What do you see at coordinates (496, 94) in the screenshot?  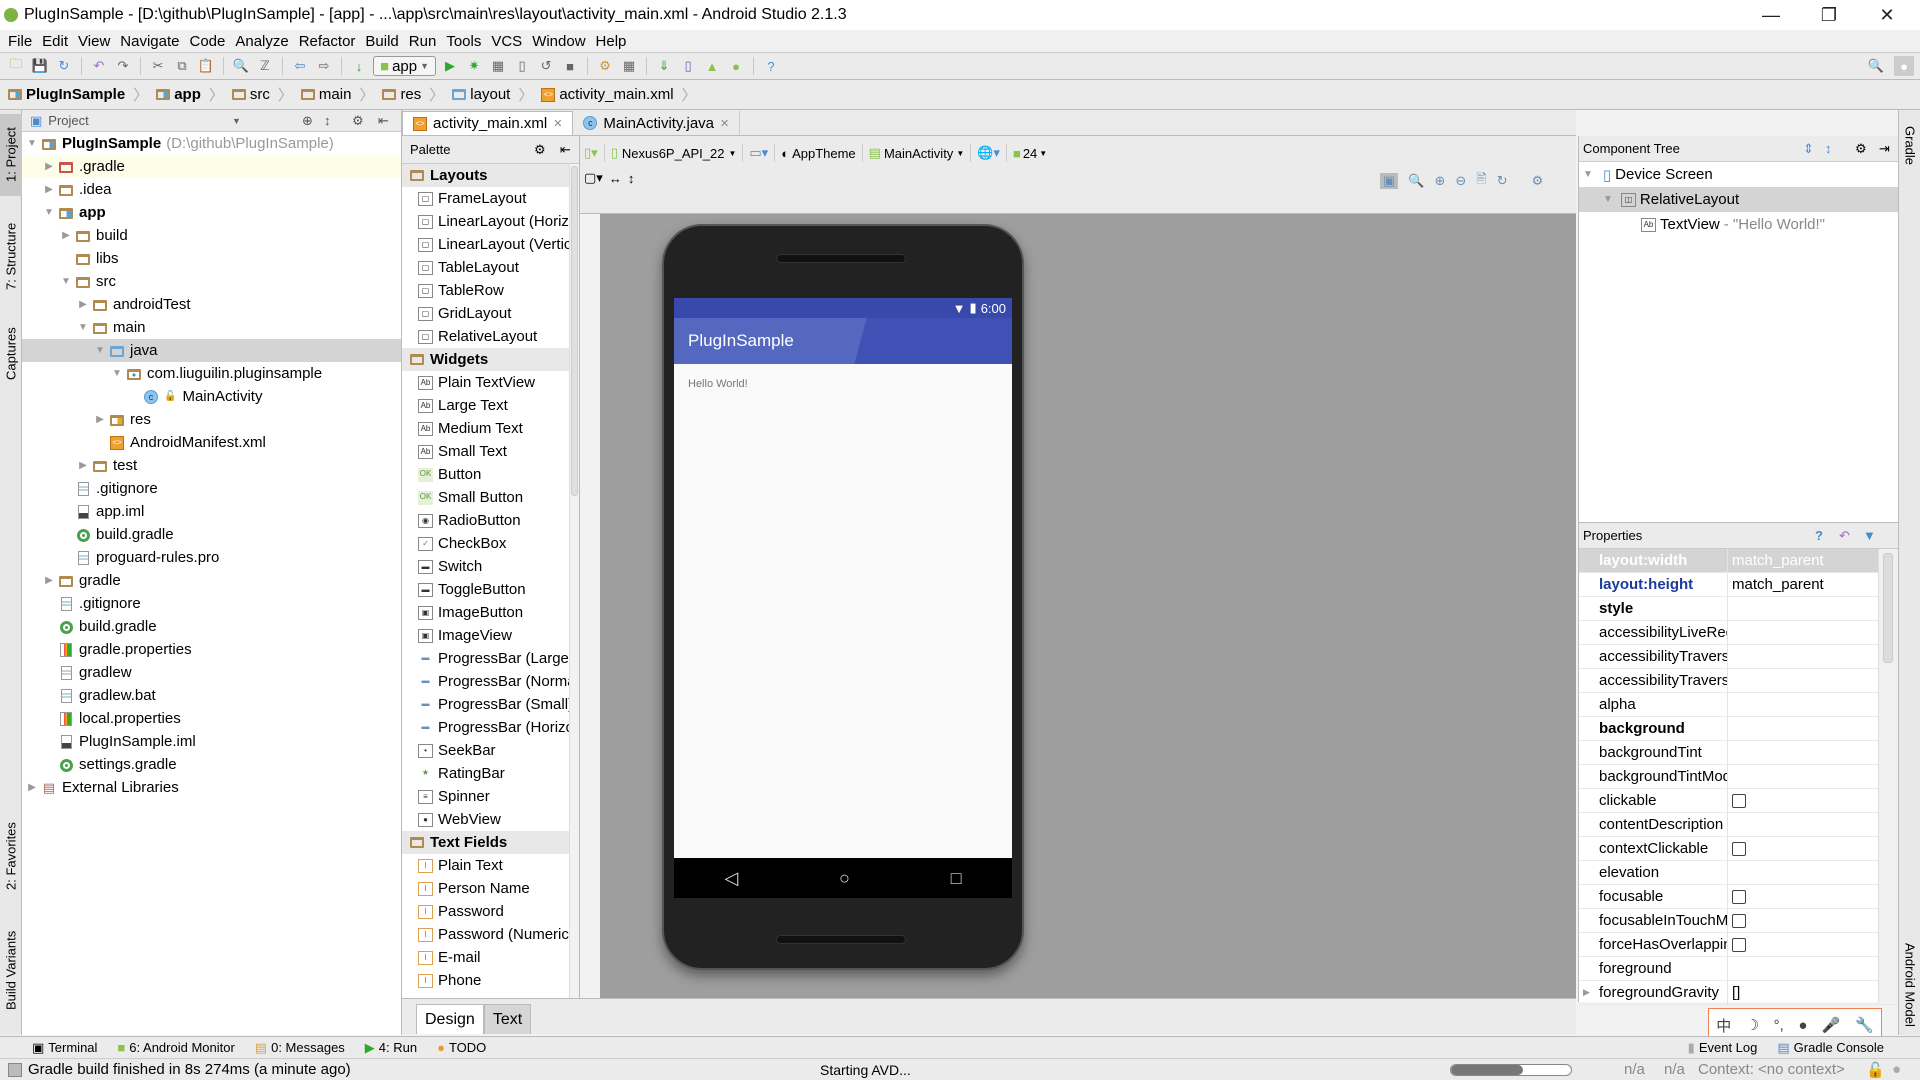 I see `breadcrumb-item: layout 〉` at bounding box center [496, 94].